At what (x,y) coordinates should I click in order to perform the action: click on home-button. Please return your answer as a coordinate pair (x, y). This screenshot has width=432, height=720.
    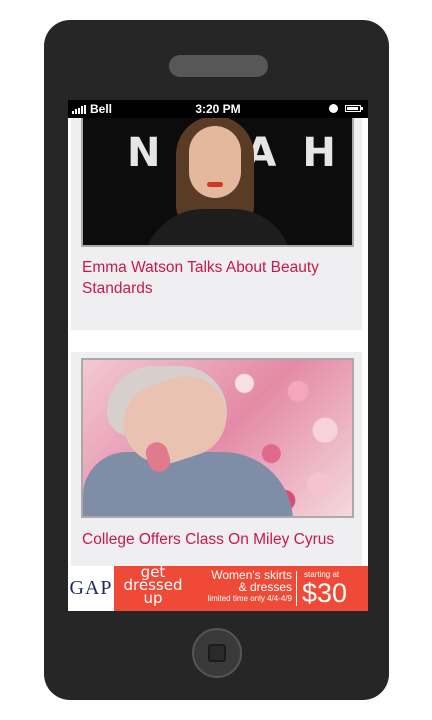
    Looking at the image, I should click on (217, 653).